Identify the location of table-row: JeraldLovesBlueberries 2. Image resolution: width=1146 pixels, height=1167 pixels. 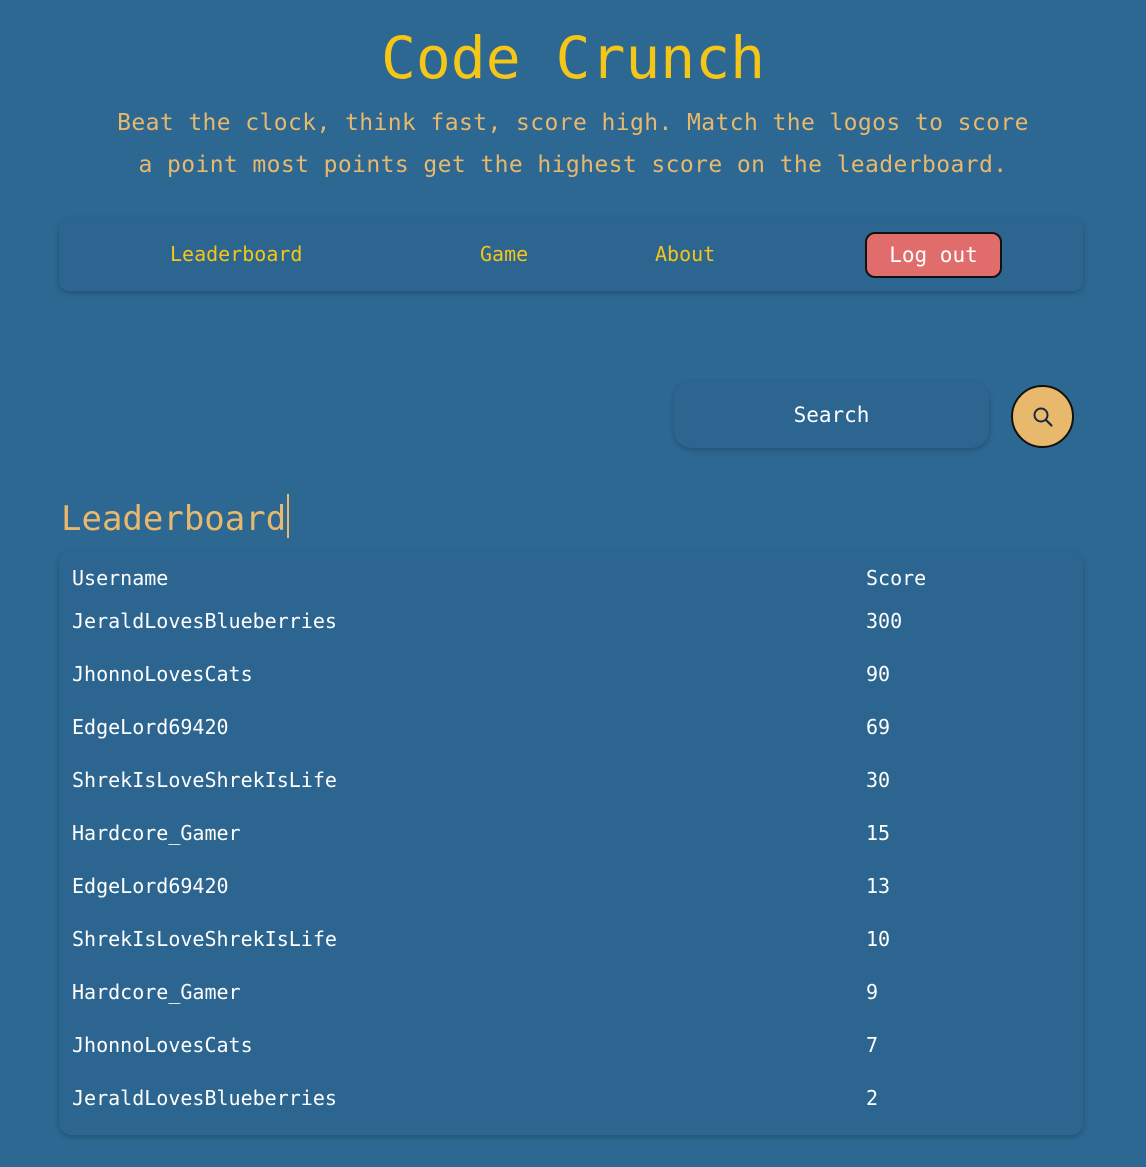
(569, 1098).